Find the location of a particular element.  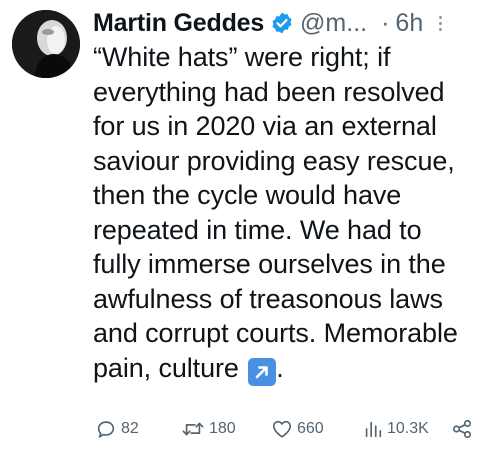

tweet-text-line: saviour providing easy rescue, is located at coordinates (274, 160).